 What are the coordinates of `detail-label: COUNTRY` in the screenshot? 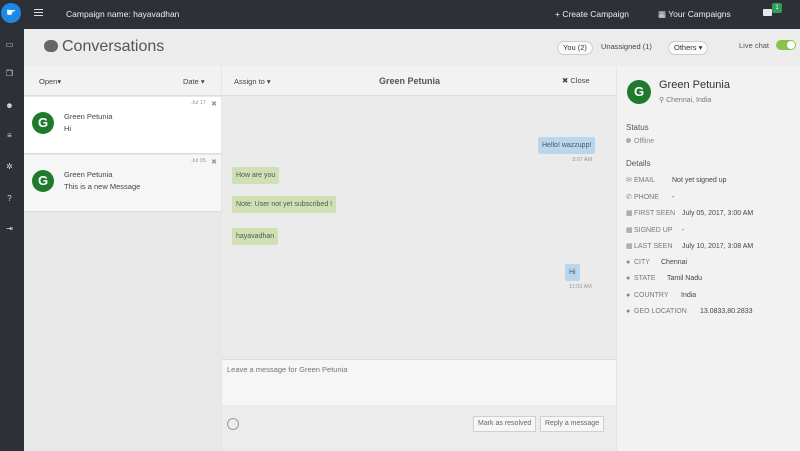 It's located at (651, 295).